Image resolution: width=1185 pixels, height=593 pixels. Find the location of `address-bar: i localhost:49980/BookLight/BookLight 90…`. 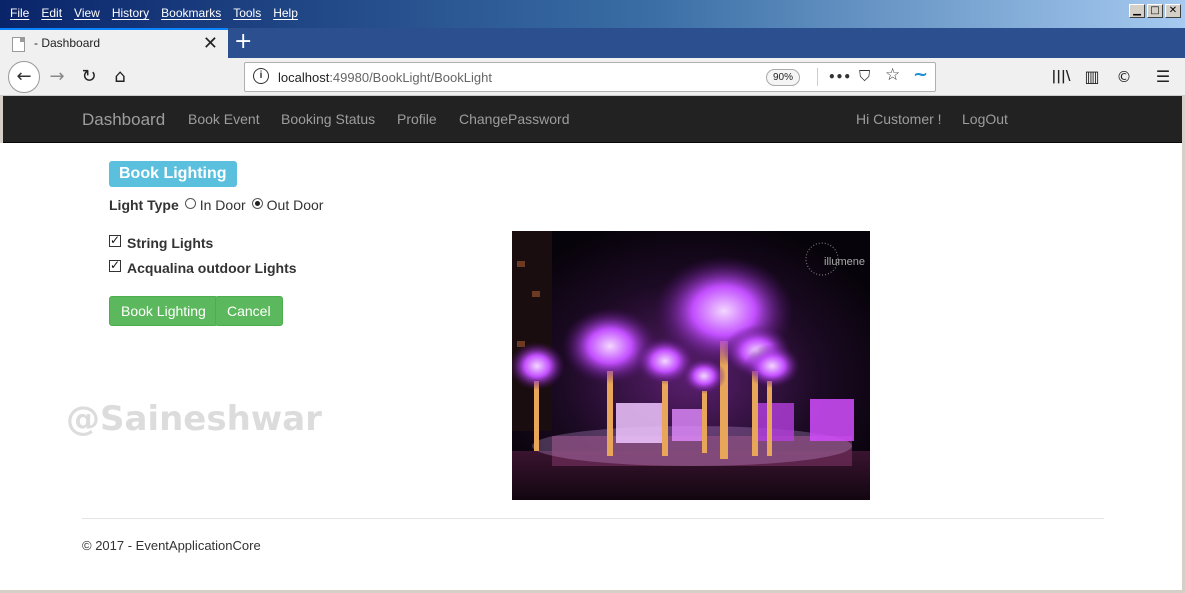

address-bar: i localhost:49980/BookLight/BookLight 90… is located at coordinates (590, 77).